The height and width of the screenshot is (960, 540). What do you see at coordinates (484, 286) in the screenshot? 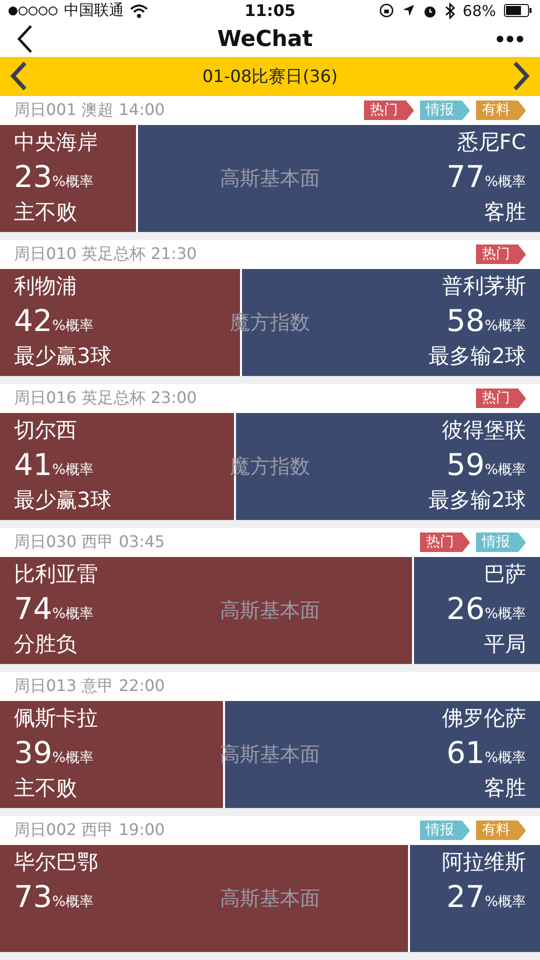
I see `team-name: 普利茅斯` at bounding box center [484, 286].